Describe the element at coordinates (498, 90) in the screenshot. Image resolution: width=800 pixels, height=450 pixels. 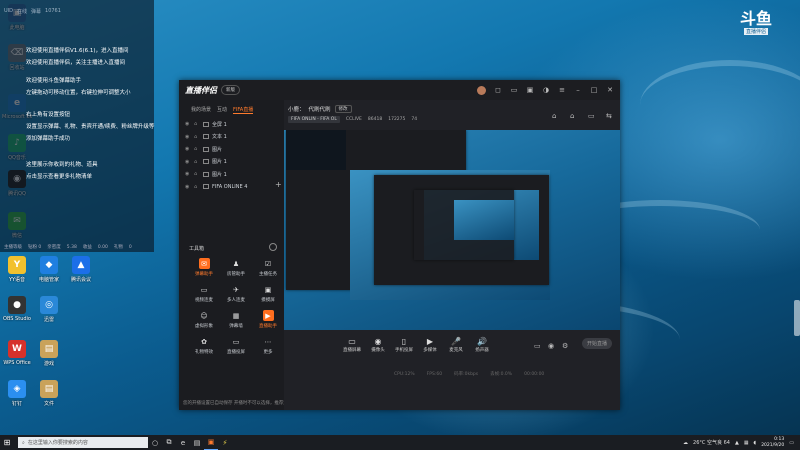
I see `bell-icon: ◻` at that location.